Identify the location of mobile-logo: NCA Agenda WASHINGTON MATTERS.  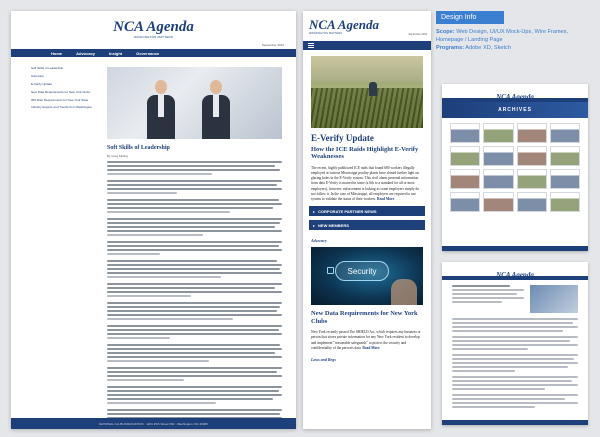
(344, 26).